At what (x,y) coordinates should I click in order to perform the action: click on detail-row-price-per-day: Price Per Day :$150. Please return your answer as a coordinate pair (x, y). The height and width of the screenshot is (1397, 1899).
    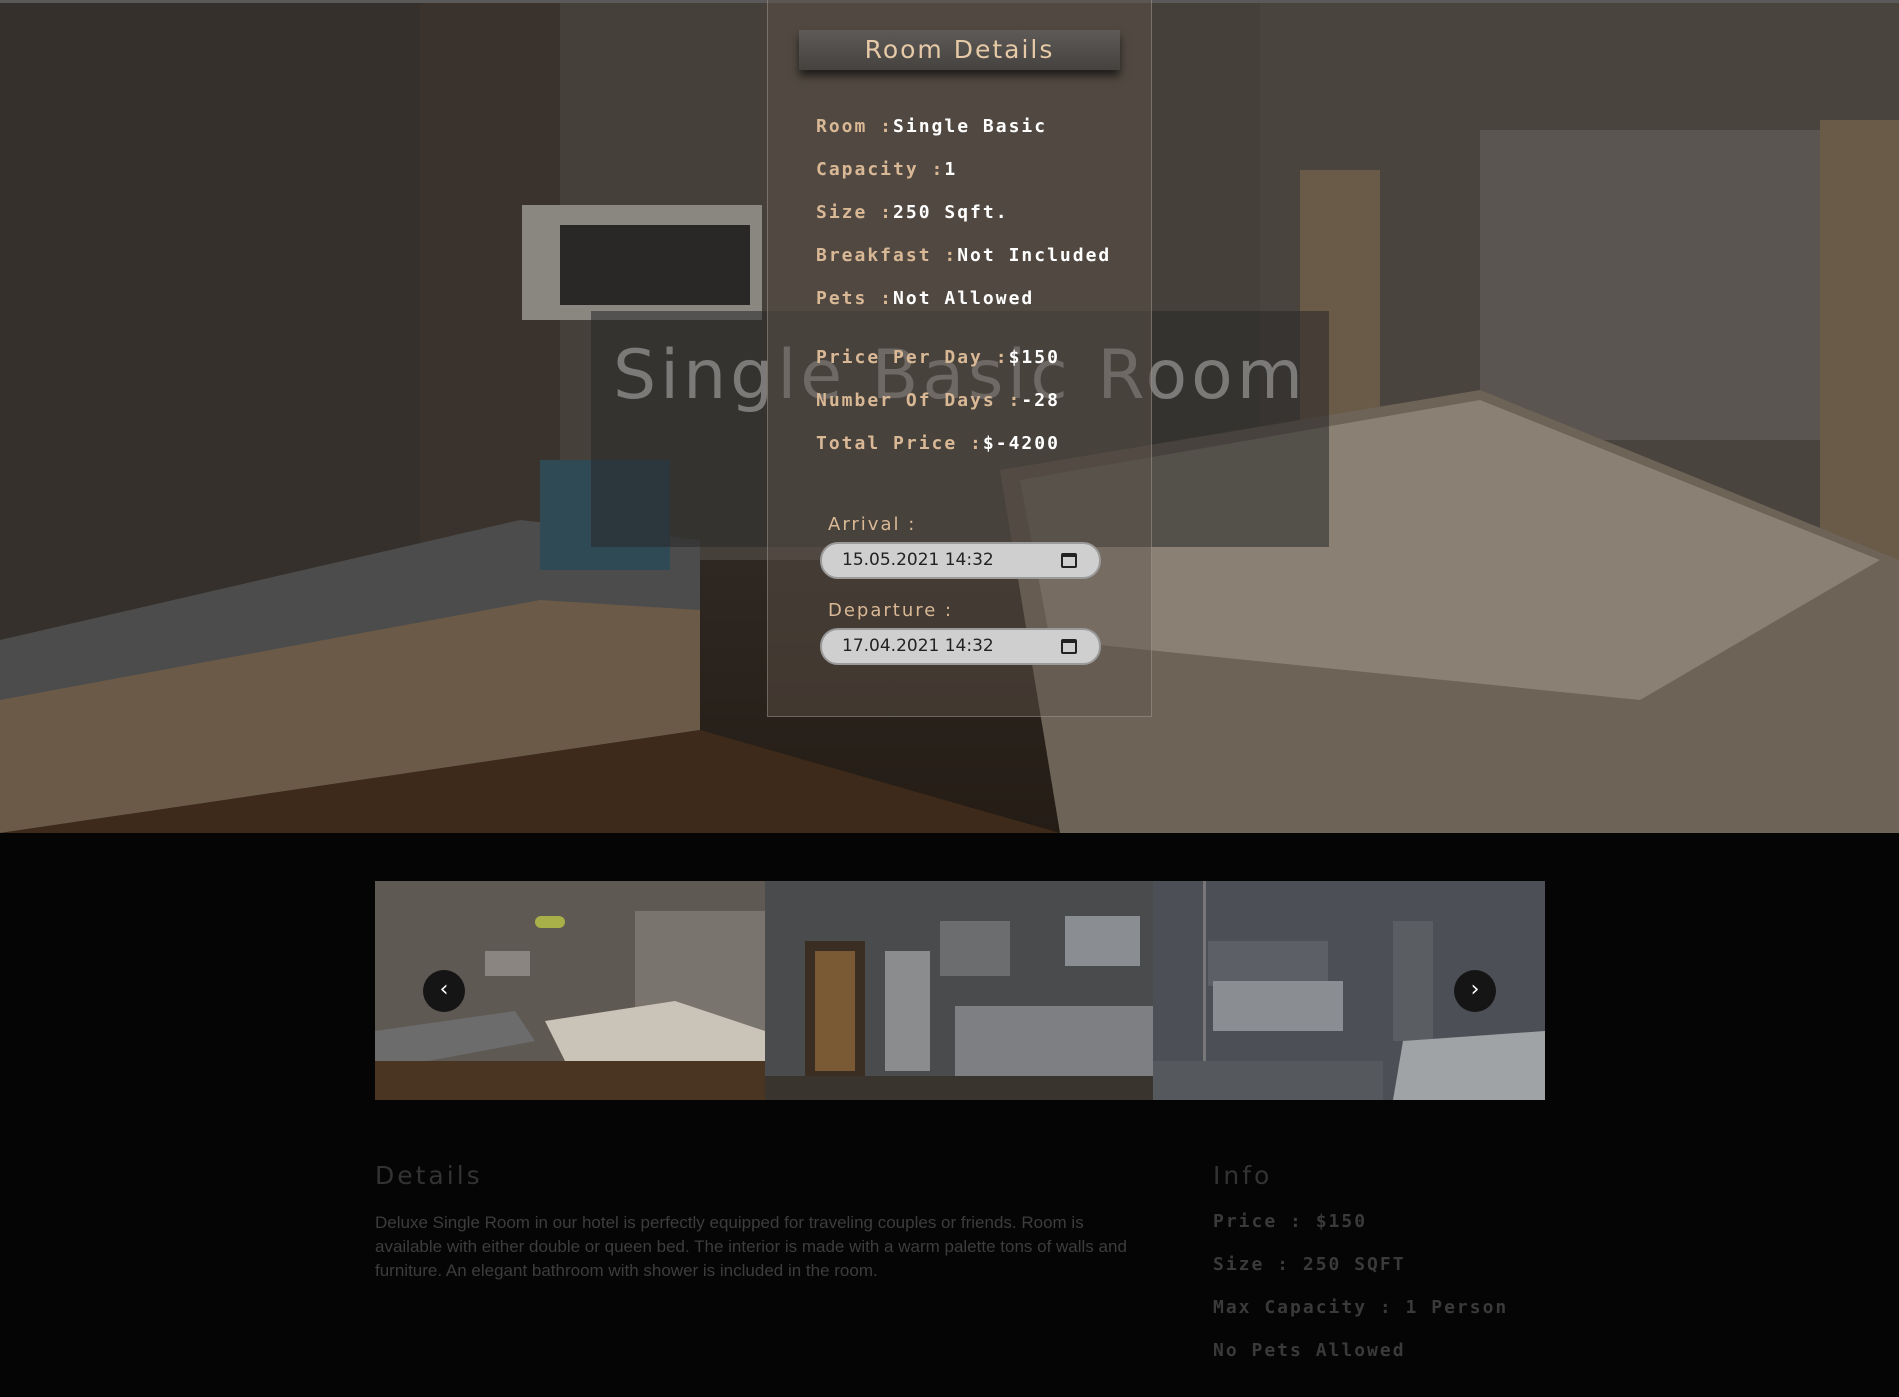
    Looking at the image, I should click on (938, 357).